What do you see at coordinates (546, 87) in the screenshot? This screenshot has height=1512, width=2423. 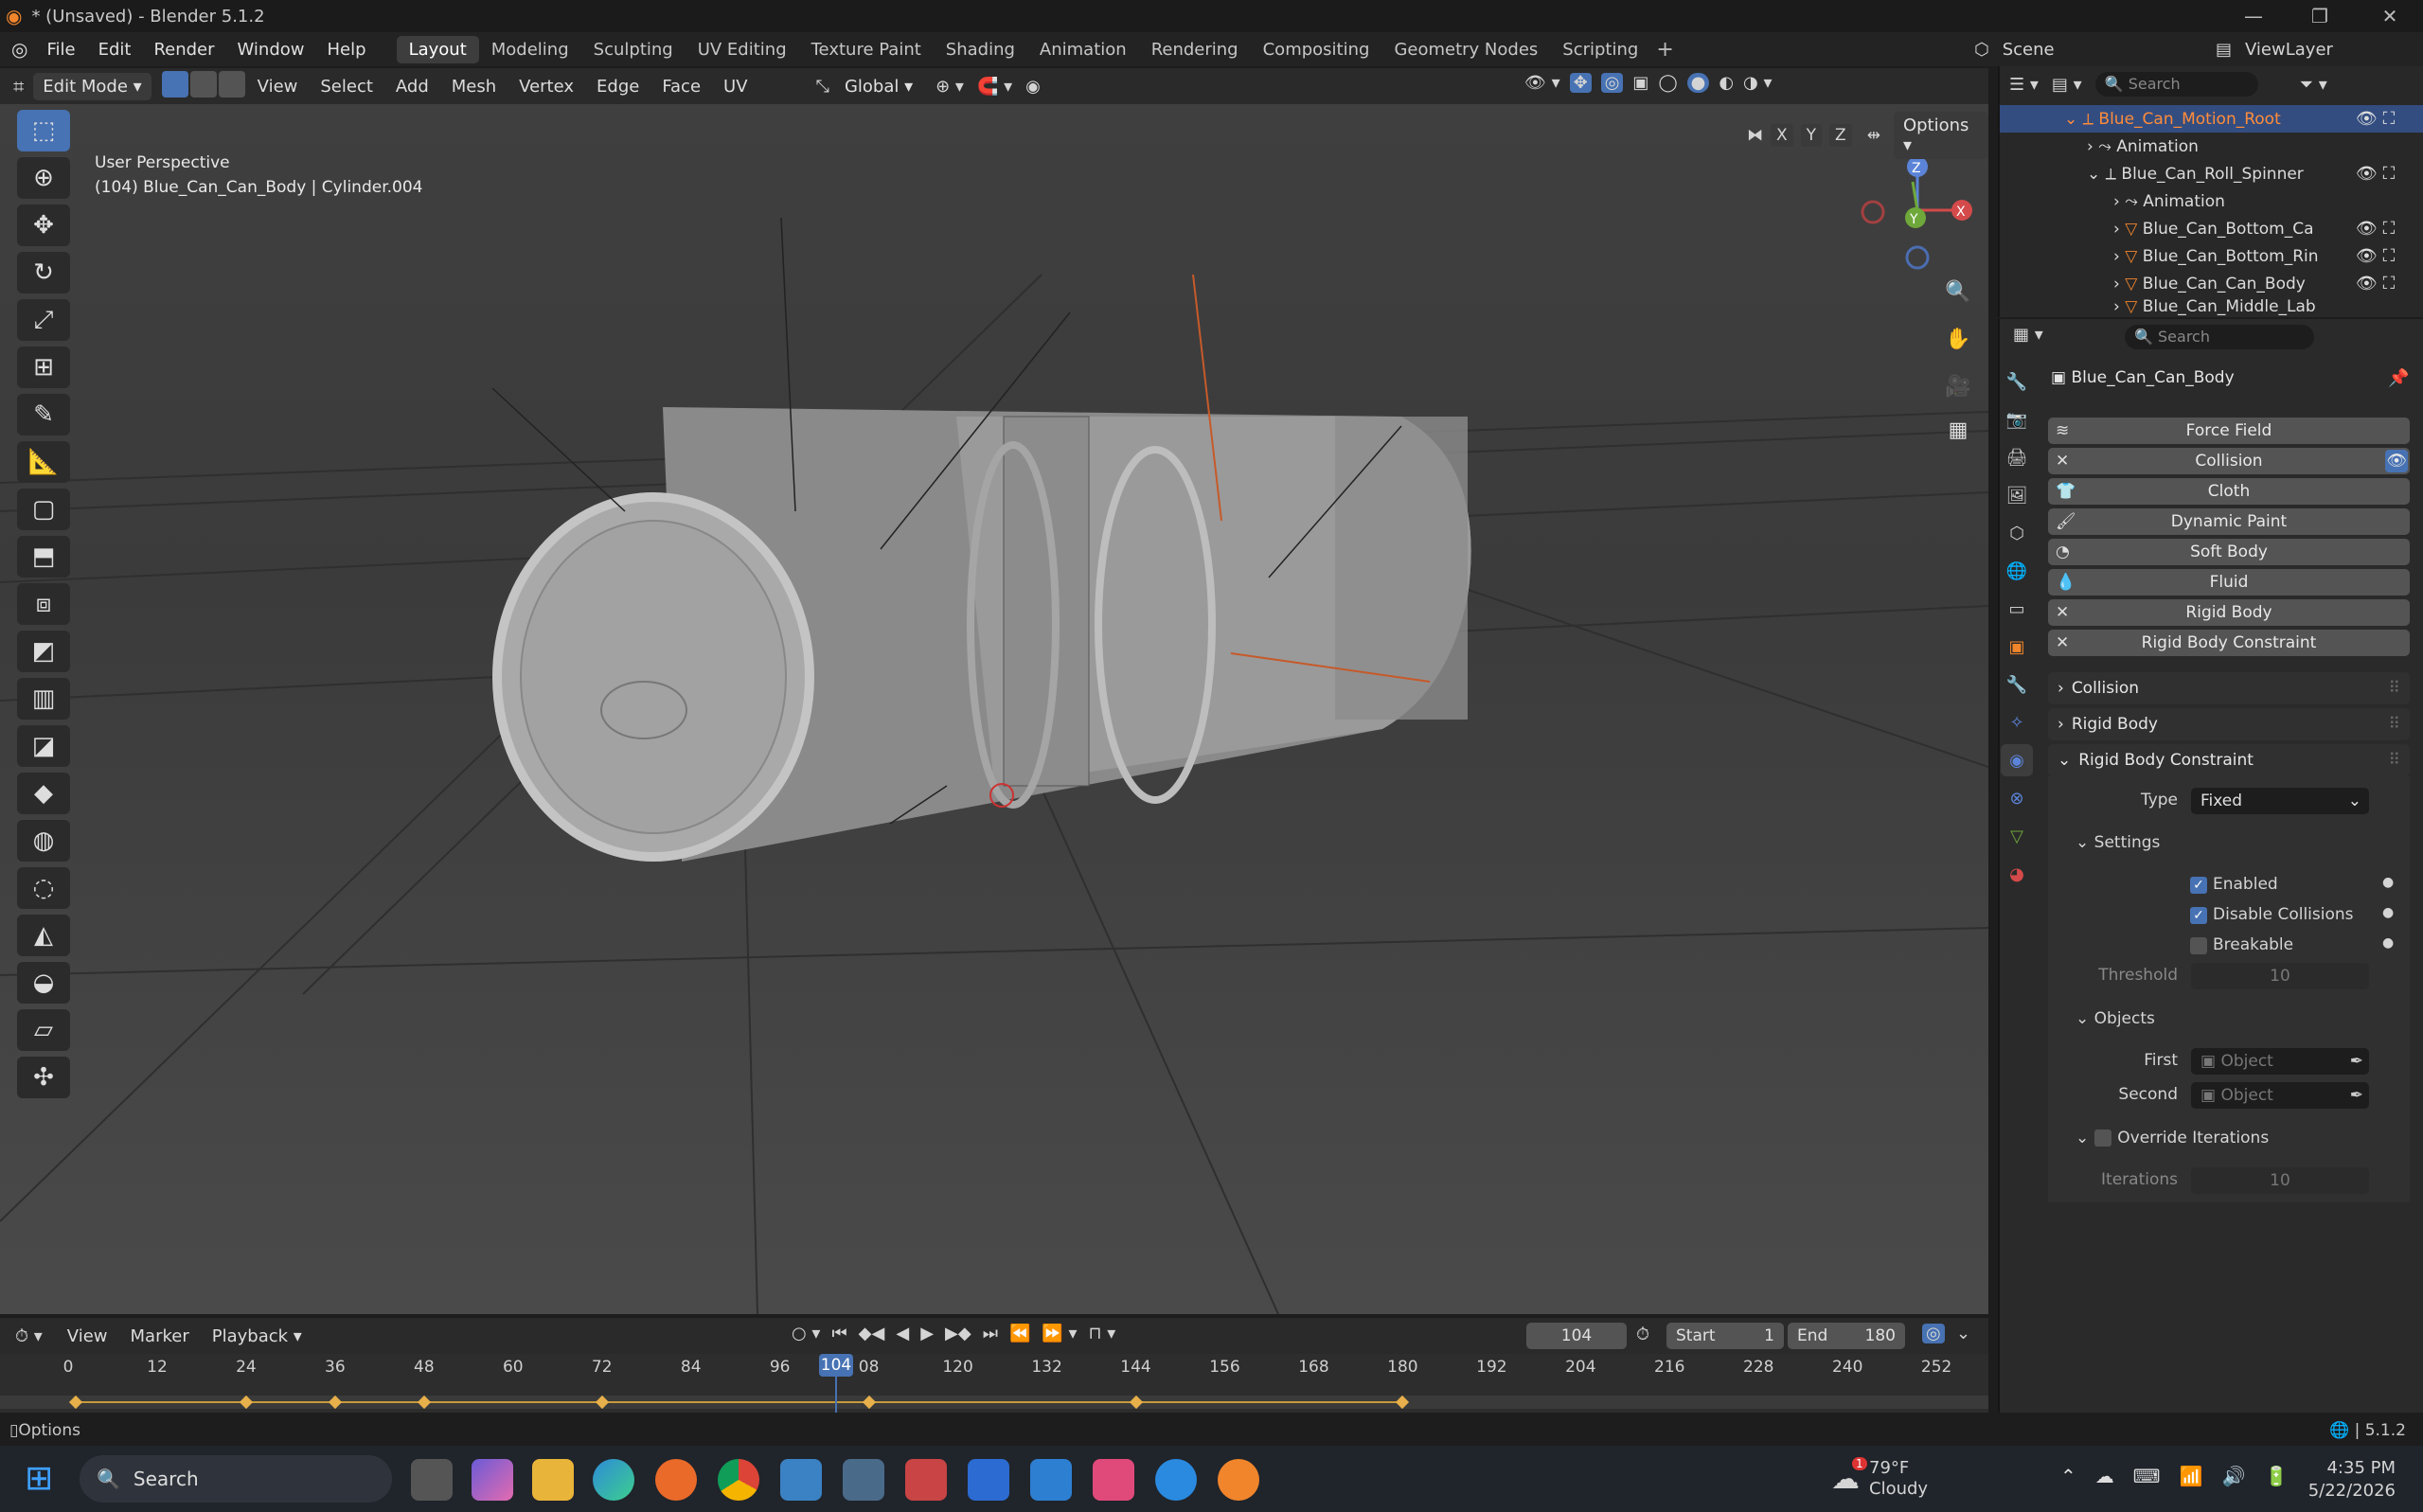 I see `menu-vertex: Vertex` at bounding box center [546, 87].